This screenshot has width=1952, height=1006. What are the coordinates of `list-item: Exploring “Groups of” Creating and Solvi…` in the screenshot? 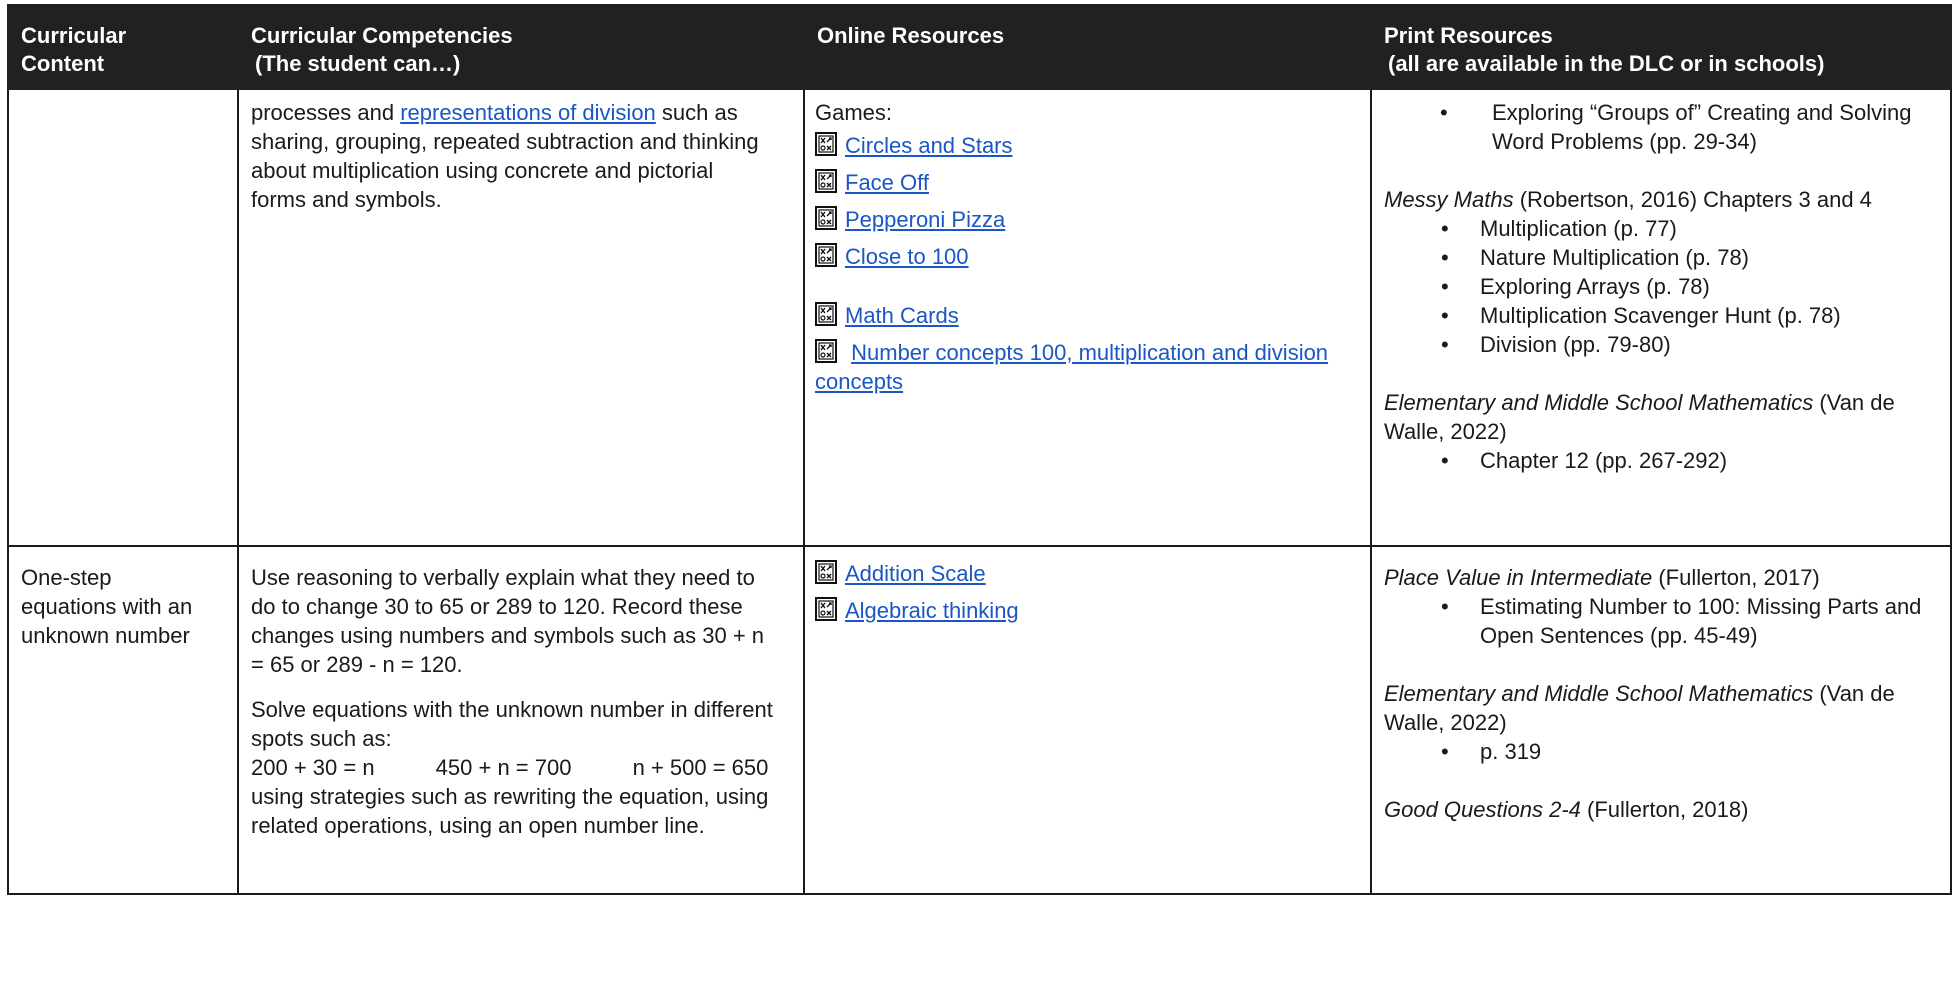 It's located at (1661, 127).